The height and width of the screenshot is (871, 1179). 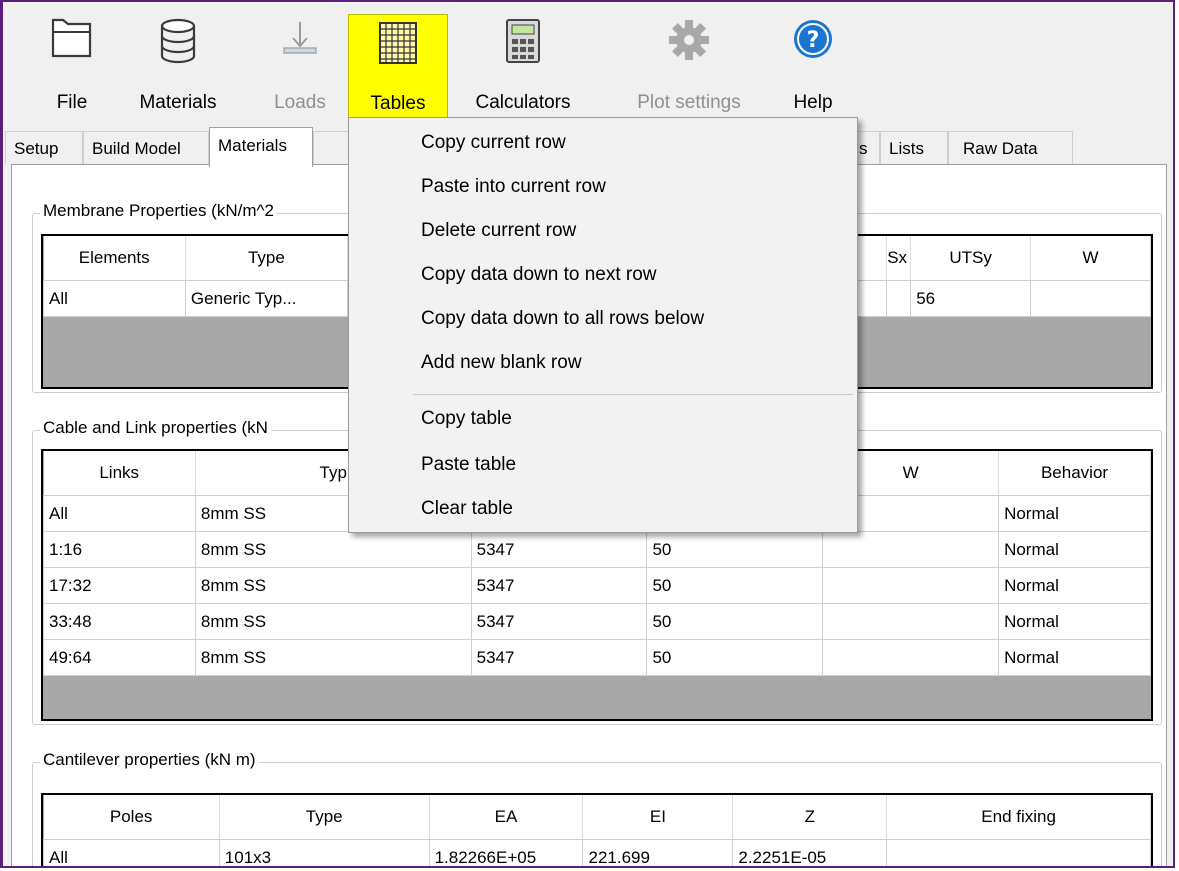 What do you see at coordinates (178, 66) in the screenshot?
I see `materials-button: Materials` at bounding box center [178, 66].